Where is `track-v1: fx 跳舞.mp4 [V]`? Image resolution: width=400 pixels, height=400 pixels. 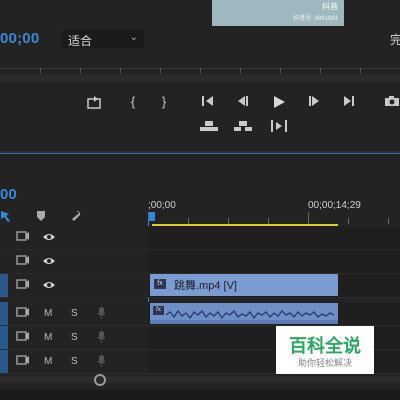 track-v1: fx 跳舞.mp4 [V] is located at coordinates (200, 286).